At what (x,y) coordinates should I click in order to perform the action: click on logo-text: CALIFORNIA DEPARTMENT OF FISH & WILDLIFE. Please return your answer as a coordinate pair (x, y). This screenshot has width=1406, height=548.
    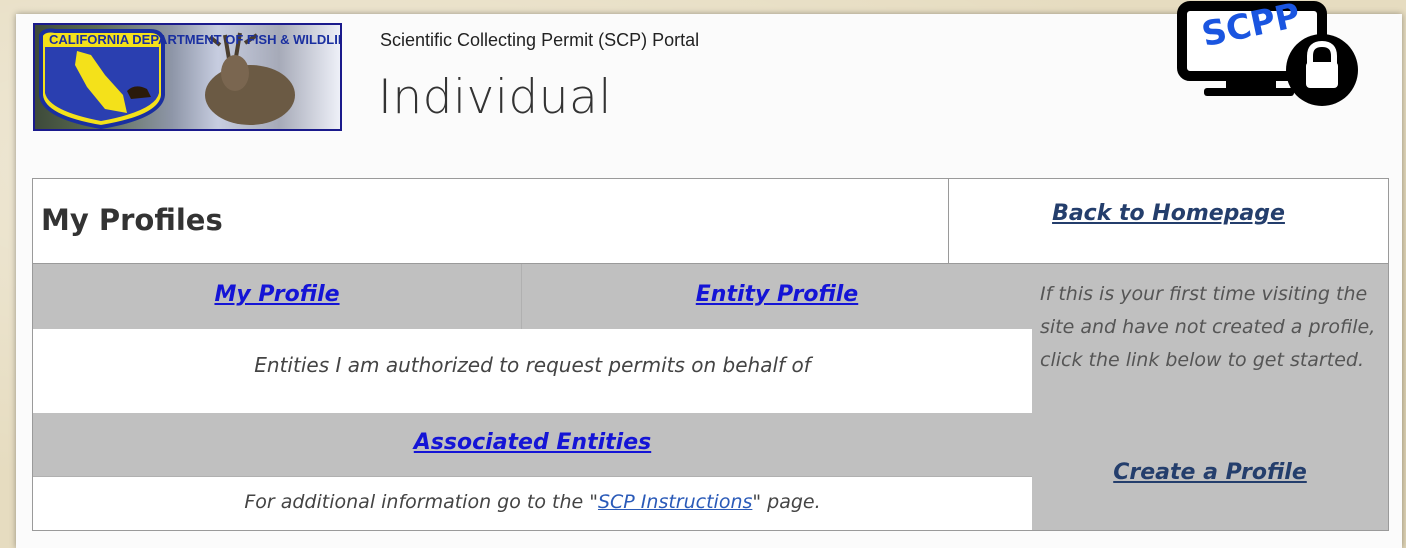
    Looking at the image, I should click on (194, 39).